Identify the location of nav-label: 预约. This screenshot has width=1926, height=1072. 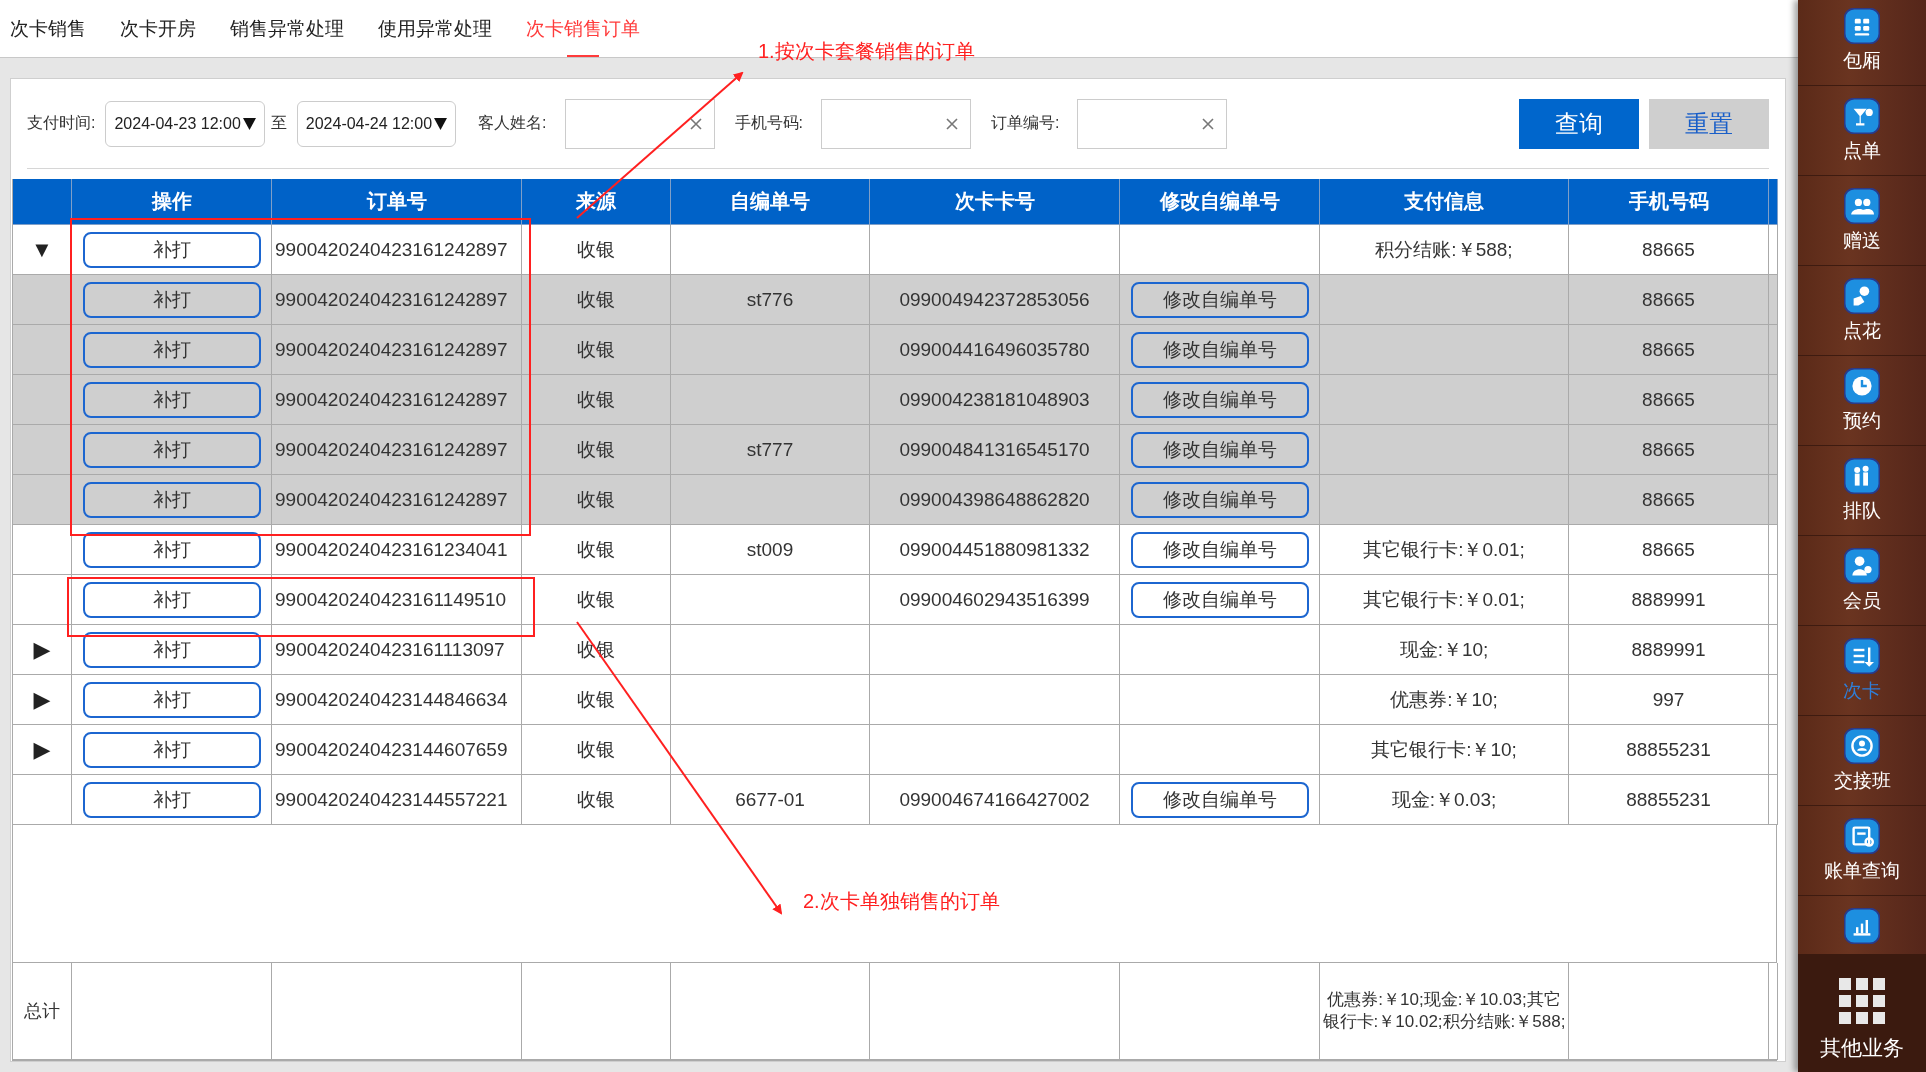
(1862, 421).